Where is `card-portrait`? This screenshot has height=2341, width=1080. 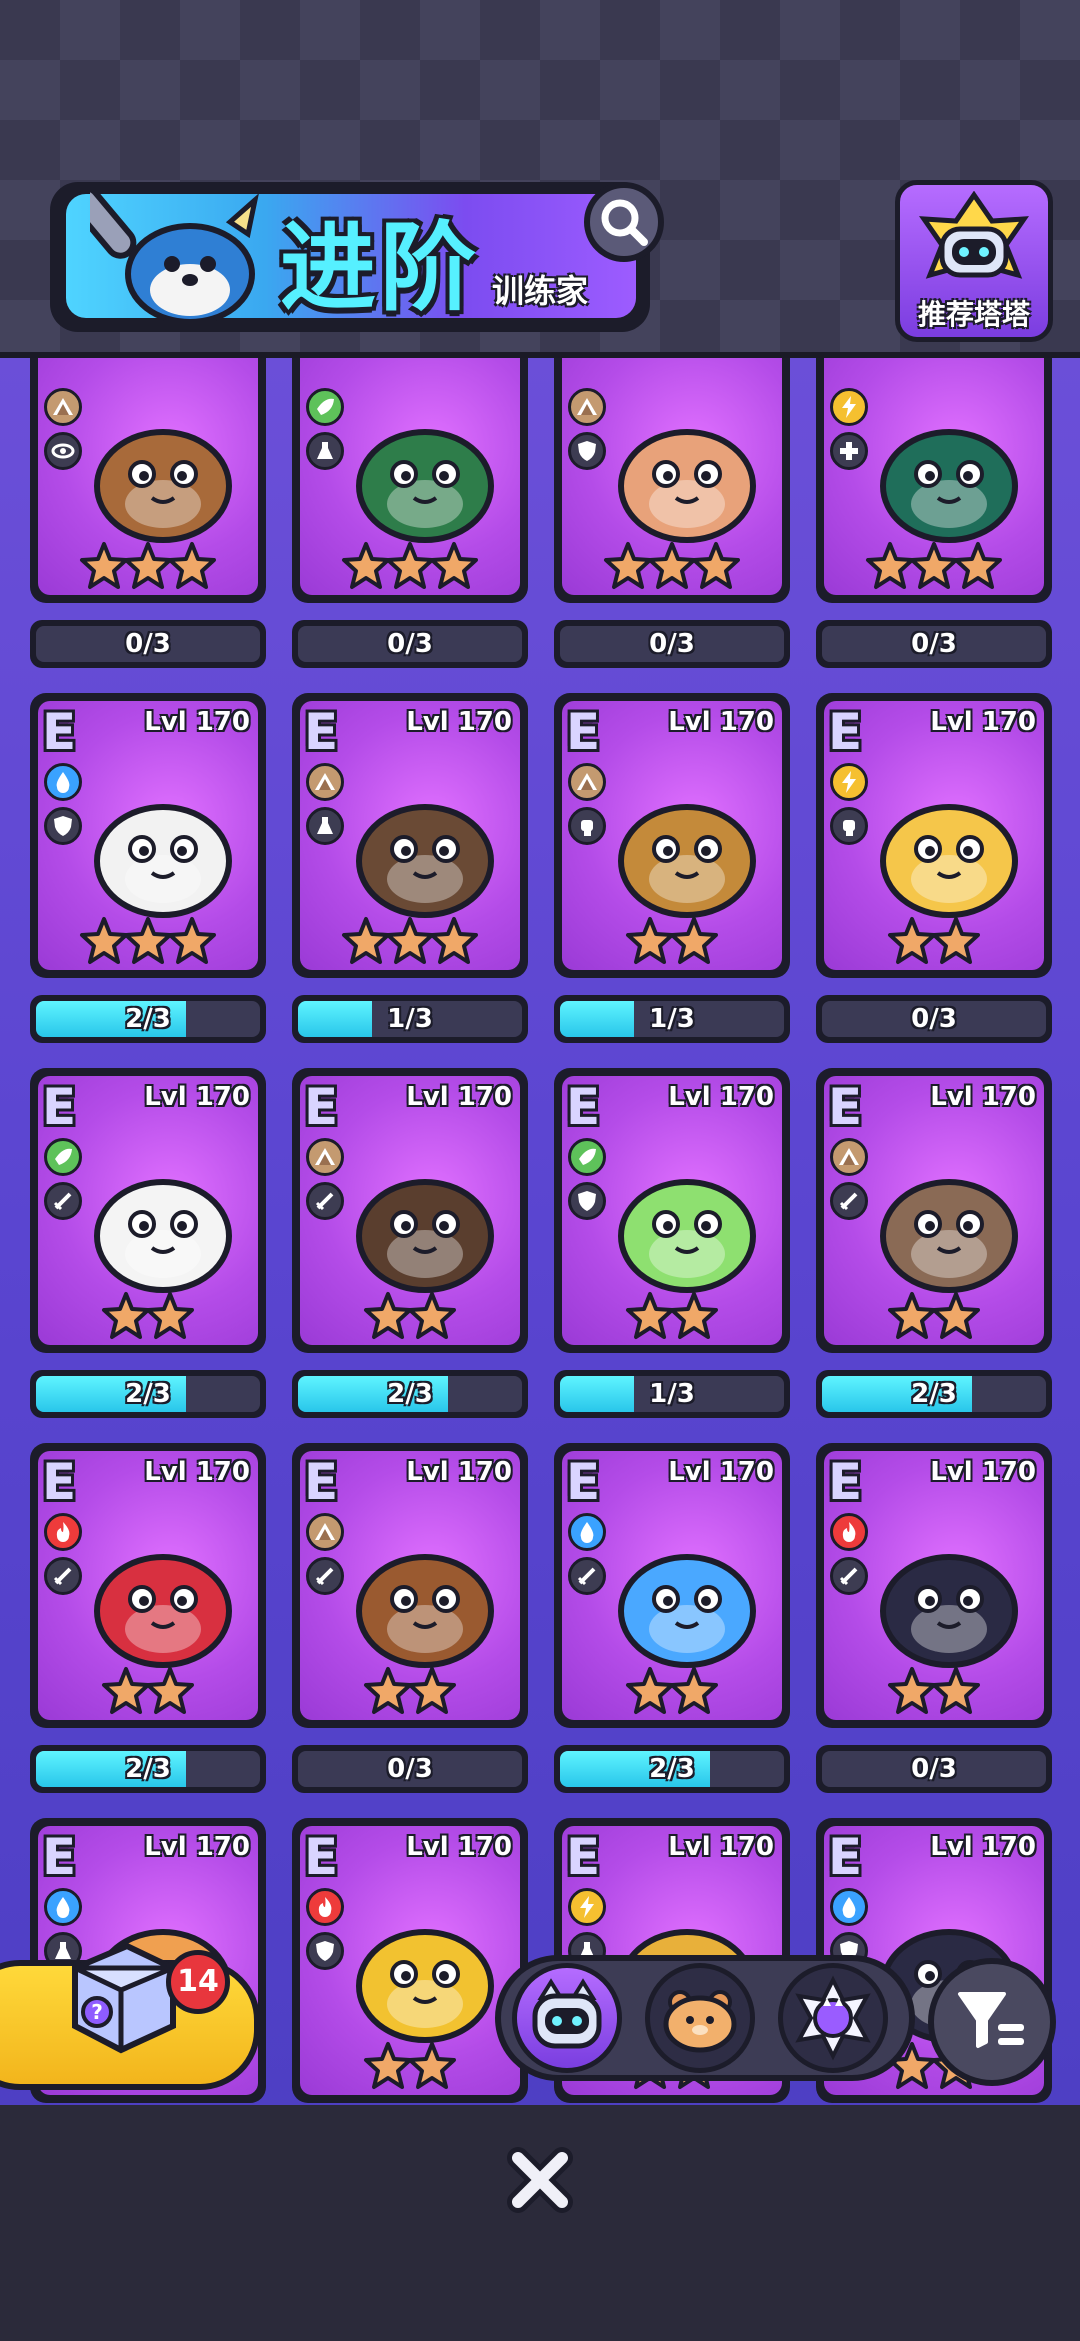 card-portrait is located at coordinates (148, 476).